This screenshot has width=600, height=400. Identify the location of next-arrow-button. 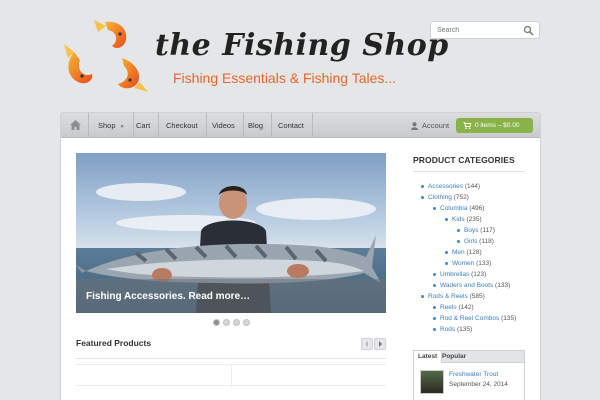
(380, 344).